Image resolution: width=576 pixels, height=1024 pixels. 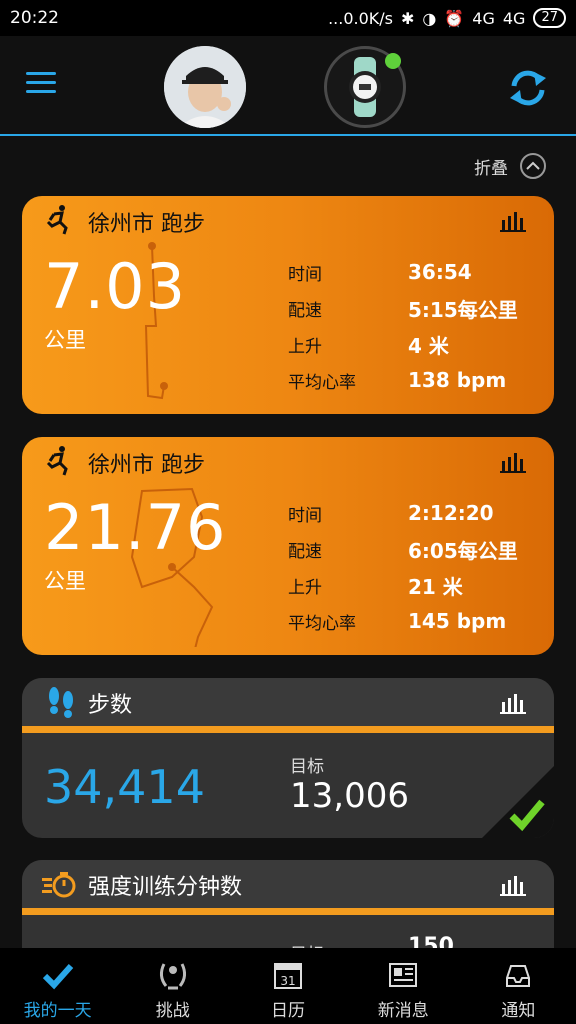 What do you see at coordinates (428, 345) in the screenshot?
I see `stat-value-ascent: 4 米` at bounding box center [428, 345].